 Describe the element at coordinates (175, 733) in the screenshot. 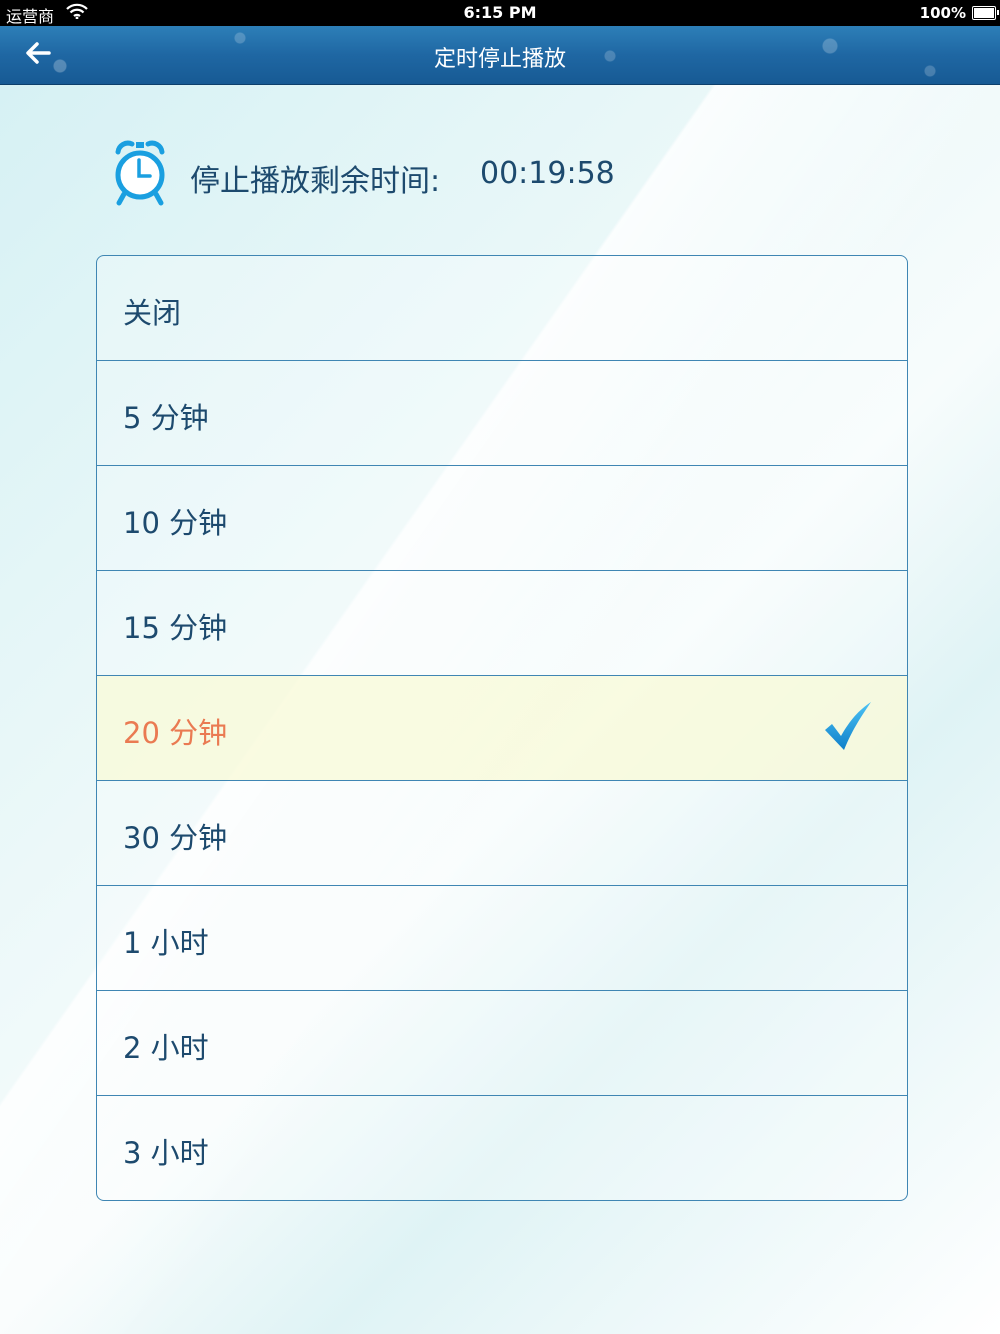

I see `option-label: 20 分钟` at that location.